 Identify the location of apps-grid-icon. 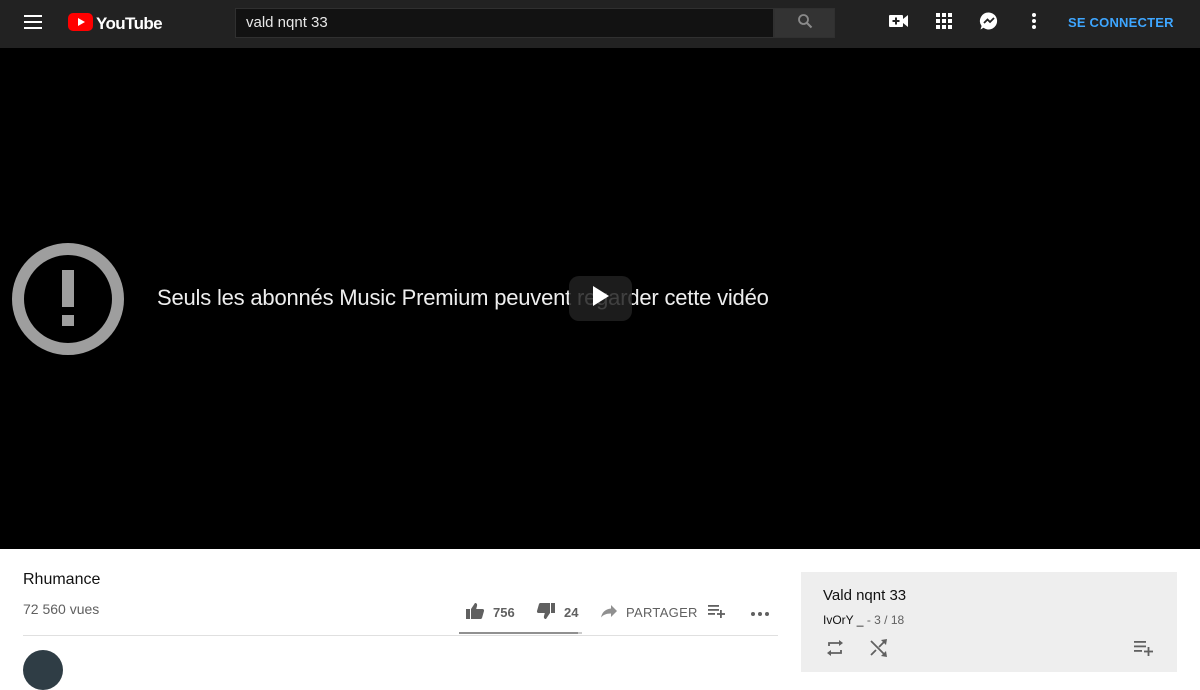
(944, 23).